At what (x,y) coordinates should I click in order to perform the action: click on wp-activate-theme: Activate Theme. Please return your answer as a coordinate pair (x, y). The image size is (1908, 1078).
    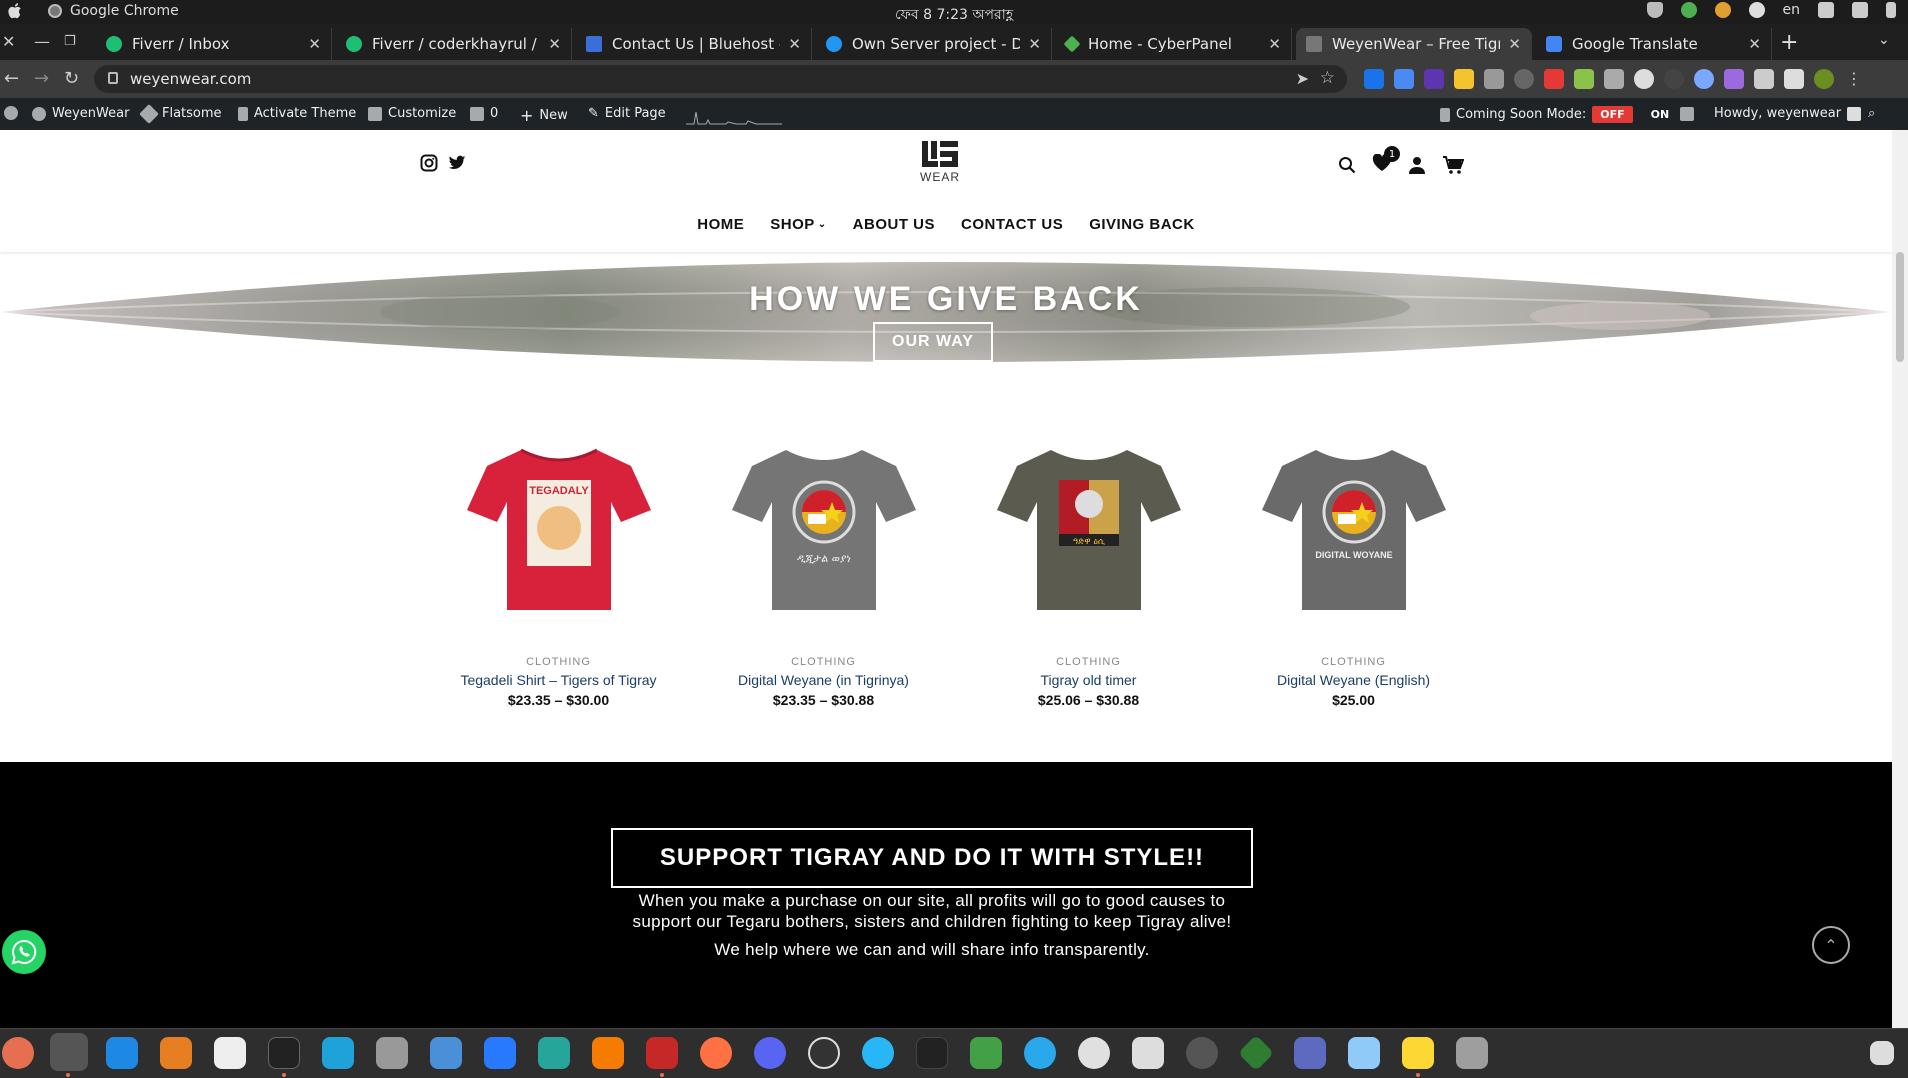
    Looking at the image, I should click on (297, 113).